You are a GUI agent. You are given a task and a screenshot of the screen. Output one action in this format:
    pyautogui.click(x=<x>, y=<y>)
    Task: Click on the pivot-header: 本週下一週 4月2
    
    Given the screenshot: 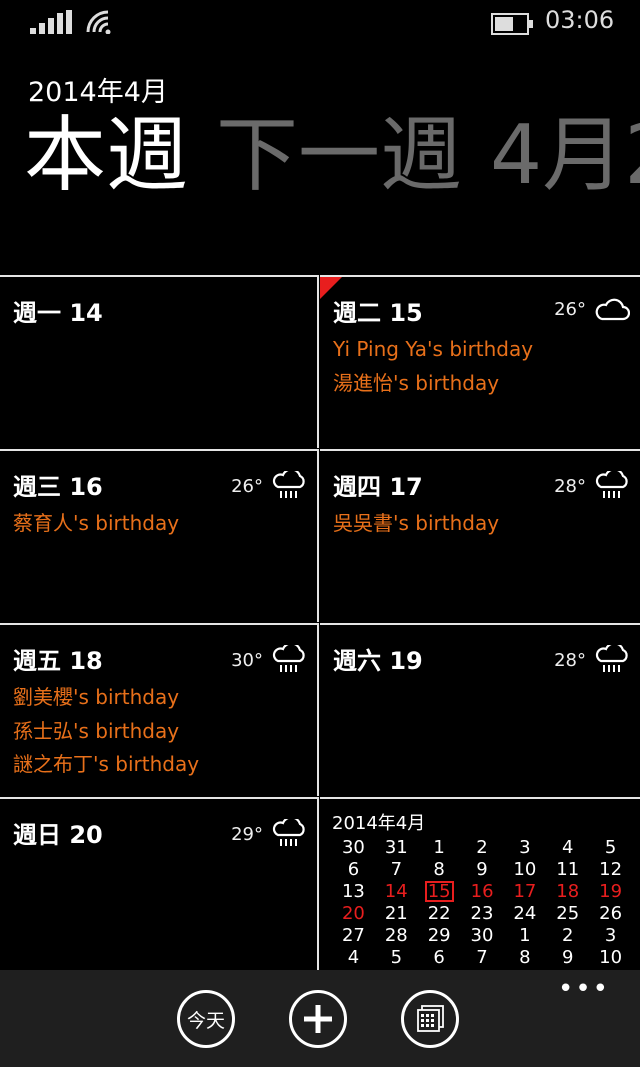 What is the action you would take?
    pyautogui.click(x=332, y=156)
    